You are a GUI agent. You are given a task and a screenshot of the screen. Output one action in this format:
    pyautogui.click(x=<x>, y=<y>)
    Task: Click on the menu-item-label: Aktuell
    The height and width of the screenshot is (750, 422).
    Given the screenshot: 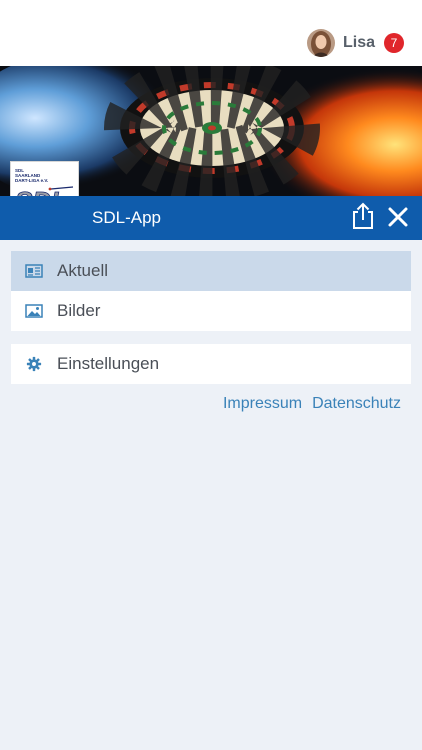 What is the action you would take?
    pyautogui.click(x=83, y=270)
    